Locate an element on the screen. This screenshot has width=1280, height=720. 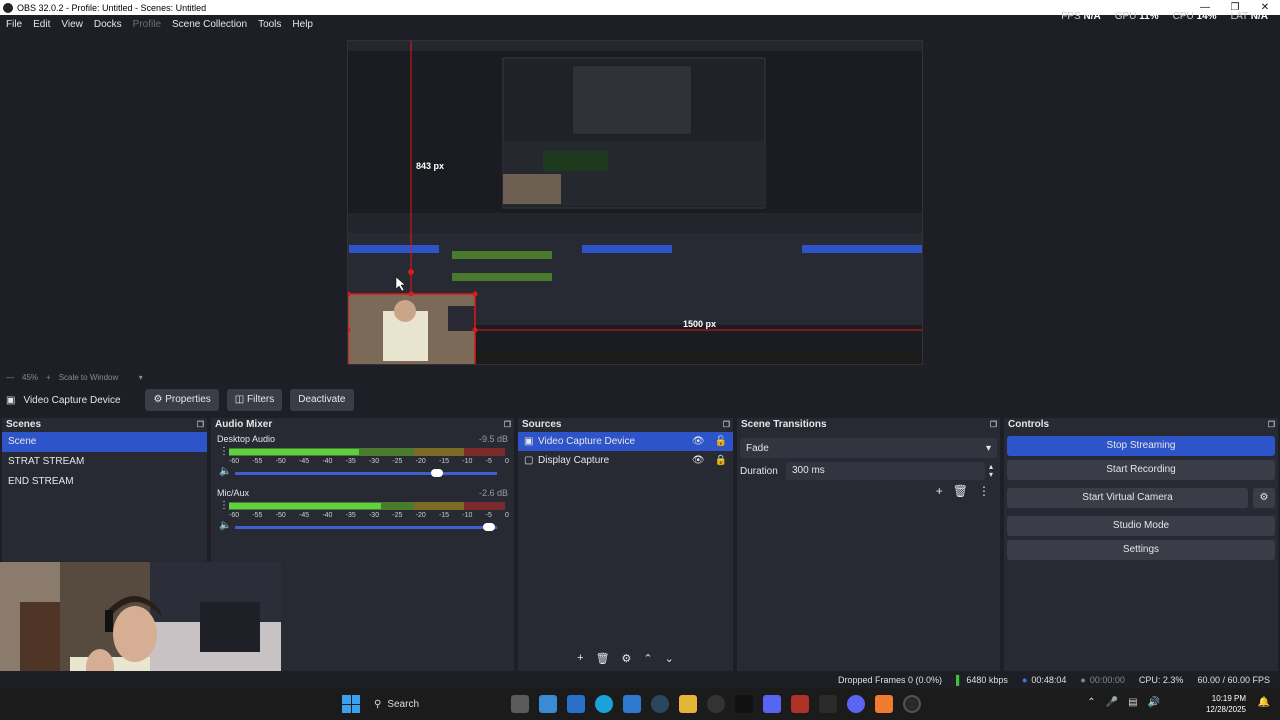
settings-button: Settings is located at coordinates (1141, 550).